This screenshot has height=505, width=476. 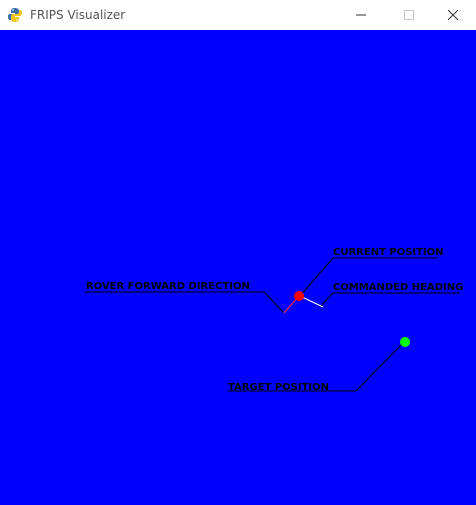 I want to click on minimize-button, so click(x=361, y=15).